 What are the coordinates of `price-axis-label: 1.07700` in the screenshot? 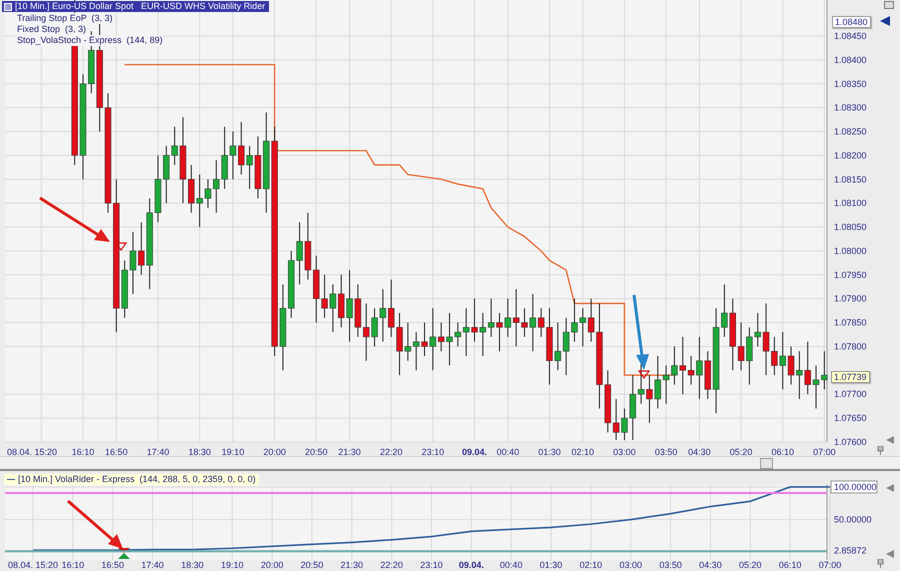 It's located at (850, 394).